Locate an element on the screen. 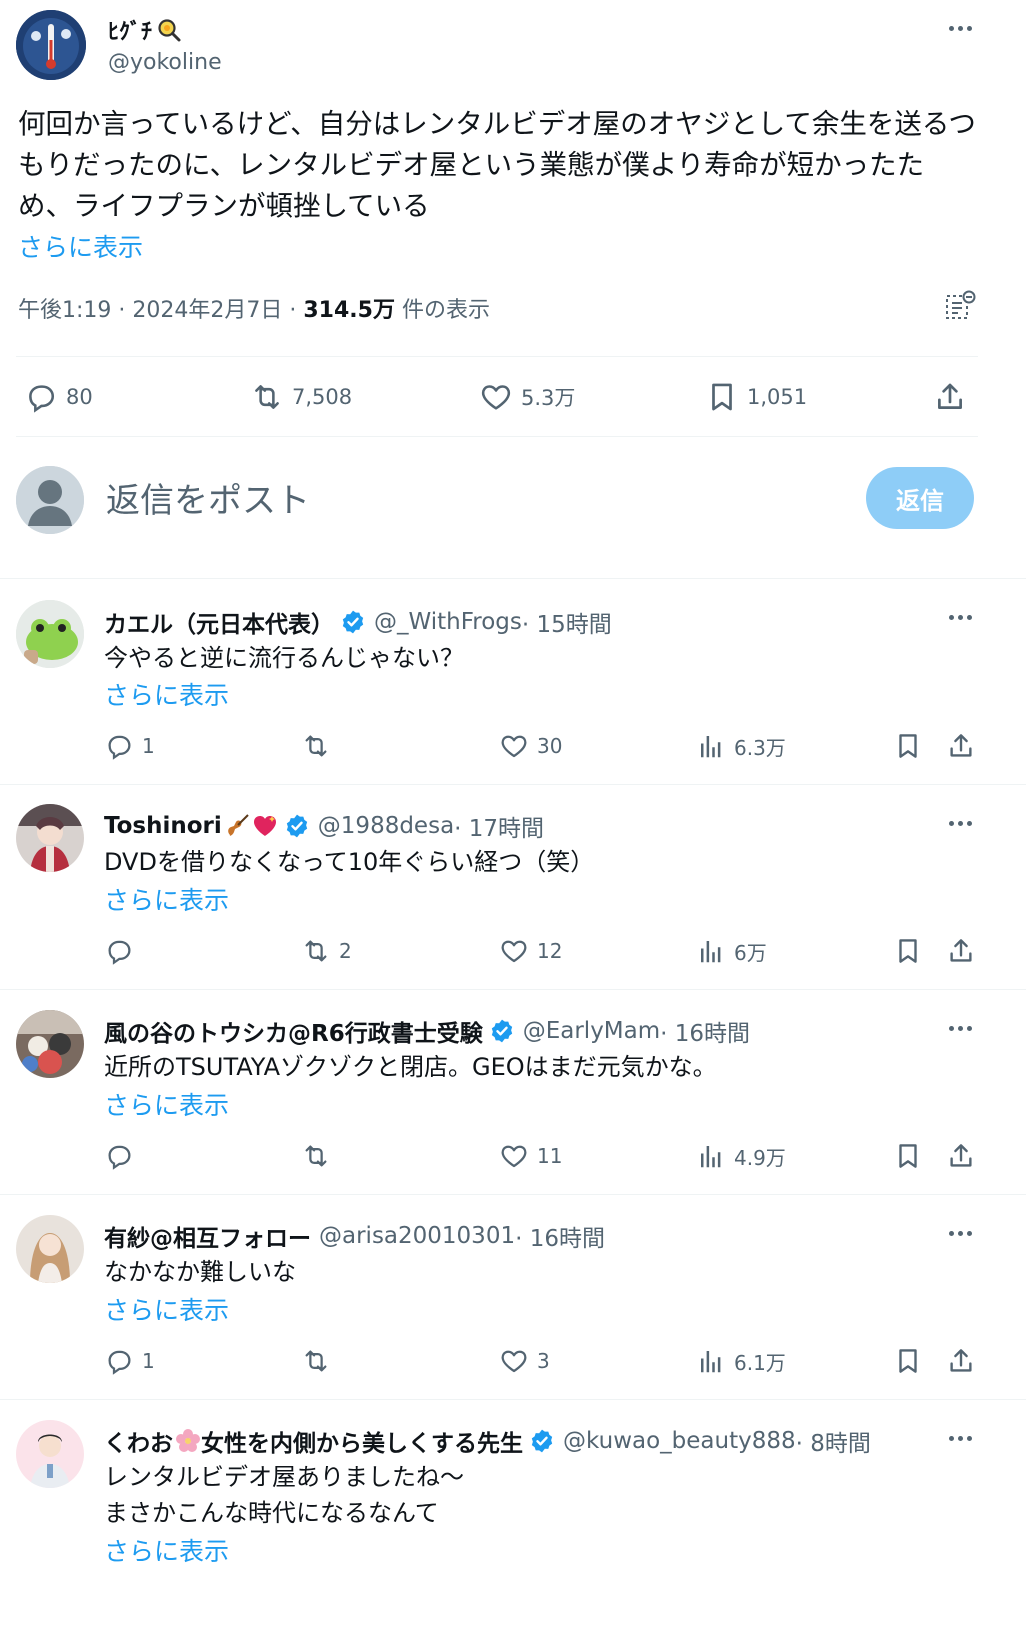 This screenshot has height=1633, width=1026. author-name: ﾋｸﾞﾁ is located at coordinates (145, 30).